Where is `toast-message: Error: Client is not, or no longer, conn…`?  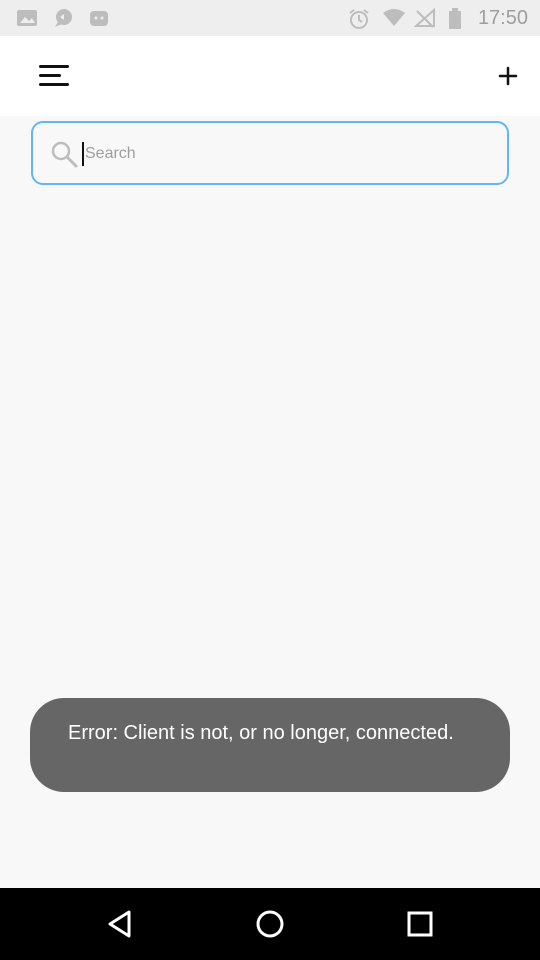
toast-message: Error: Client is not, or no longer, conn… is located at coordinates (261, 733).